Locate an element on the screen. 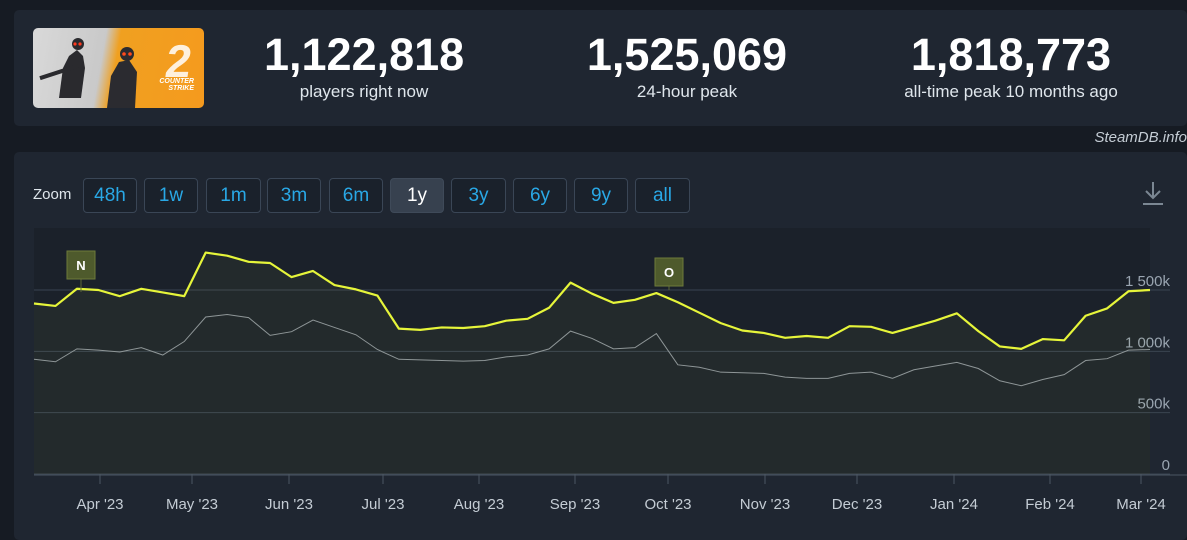 Image resolution: width=1187 pixels, height=540 pixels. stat-players-now: 1,122,818 players right now is located at coordinates (364, 66).